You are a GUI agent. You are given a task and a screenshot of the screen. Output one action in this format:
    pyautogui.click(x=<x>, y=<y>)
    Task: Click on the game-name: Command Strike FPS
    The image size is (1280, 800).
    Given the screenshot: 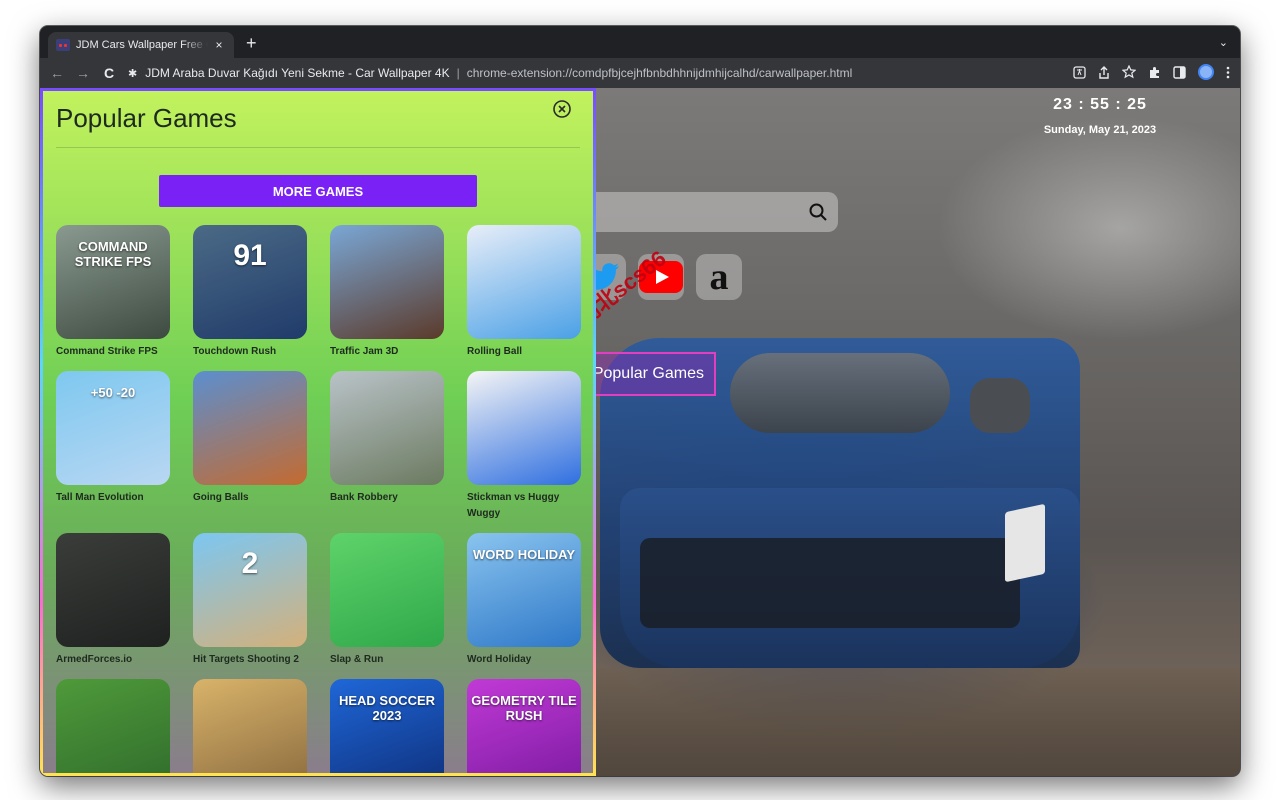 What is the action you would take?
    pyautogui.click(x=113, y=352)
    